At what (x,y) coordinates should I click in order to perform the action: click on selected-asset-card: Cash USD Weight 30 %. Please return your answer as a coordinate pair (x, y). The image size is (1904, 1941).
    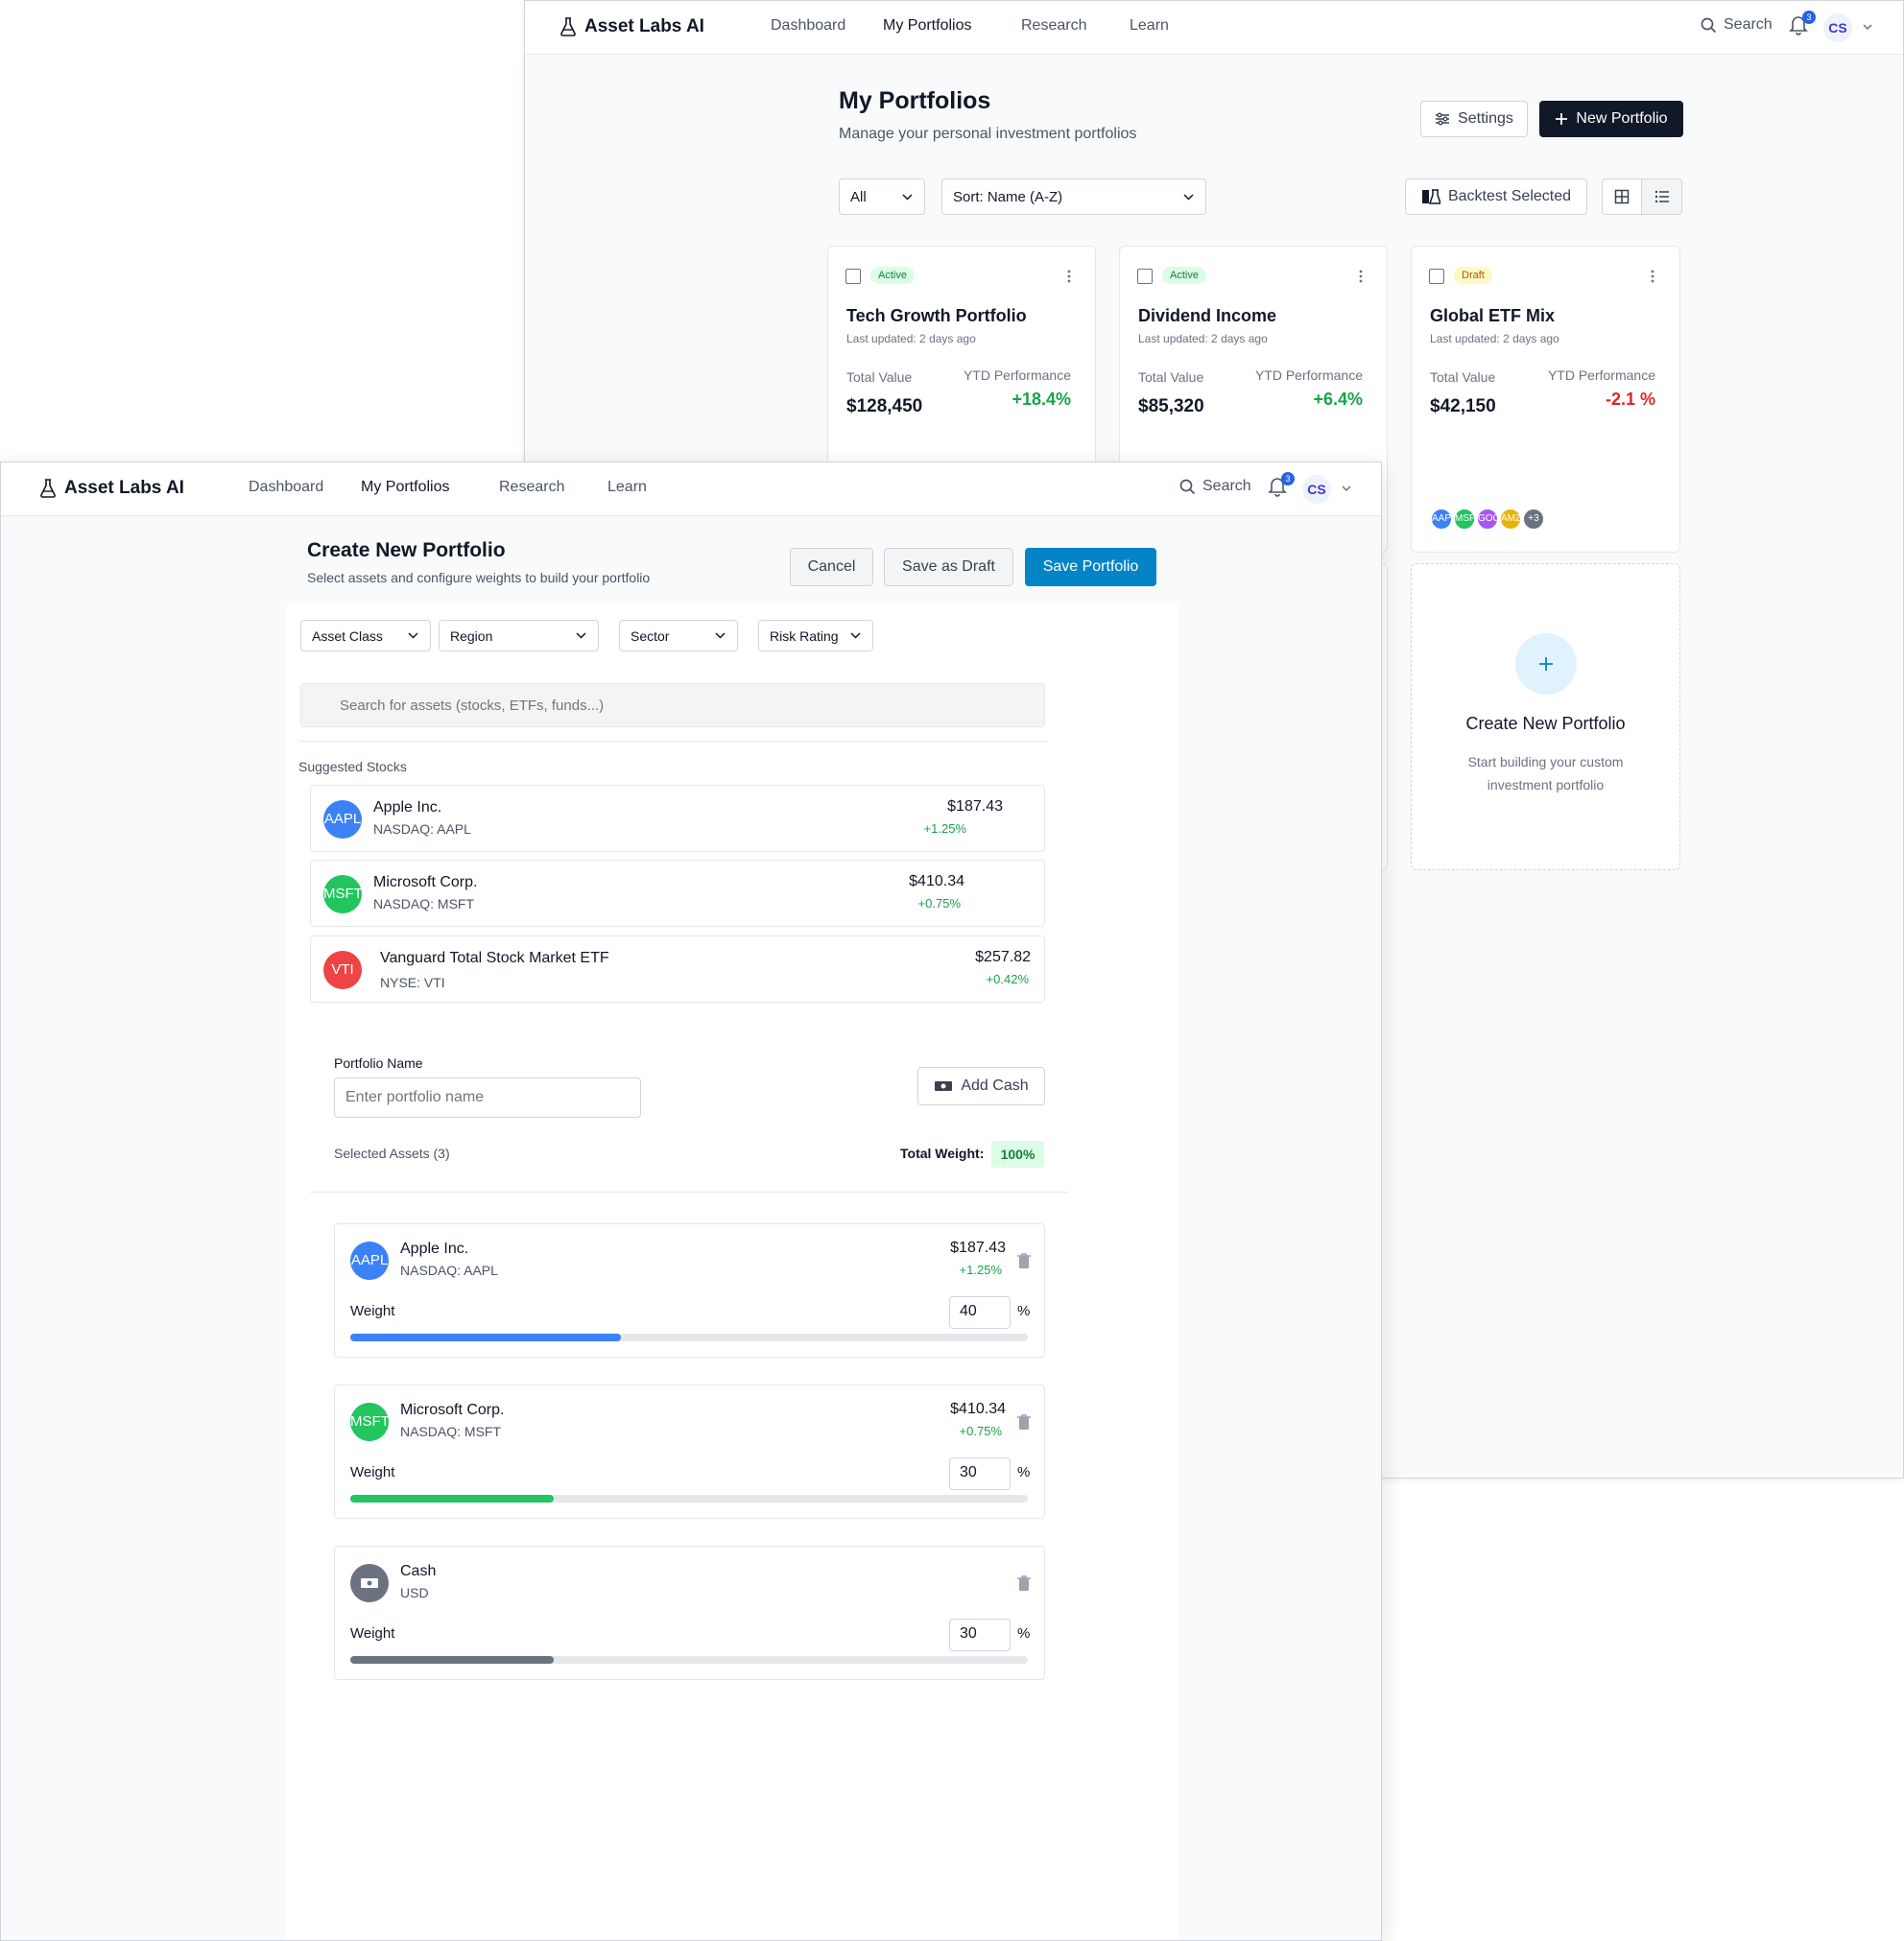
    Looking at the image, I should click on (689, 1613).